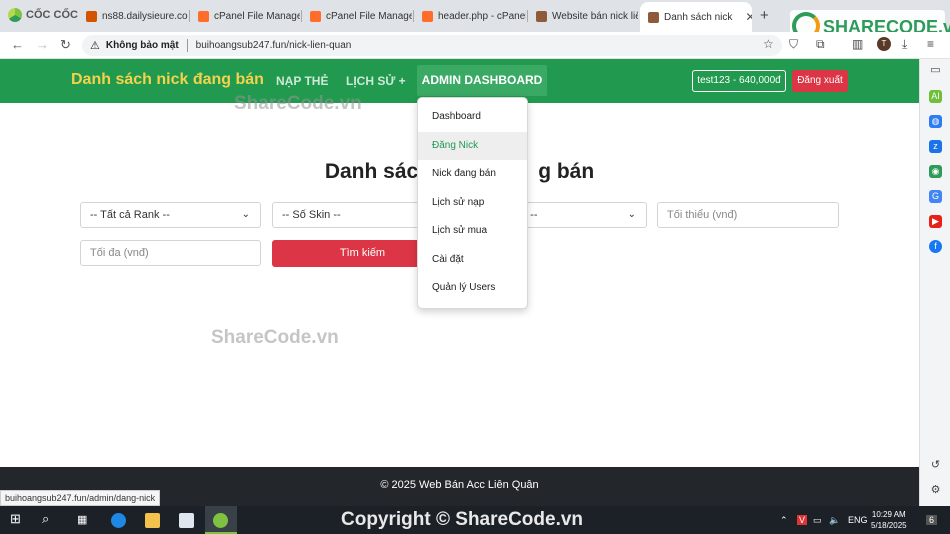 This screenshot has height=534, width=950. What do you see at coordinates (52, 15) in the screenshot?
I see `browser-brand-label: CỐC CỐC` at bounding box center [52, 15].